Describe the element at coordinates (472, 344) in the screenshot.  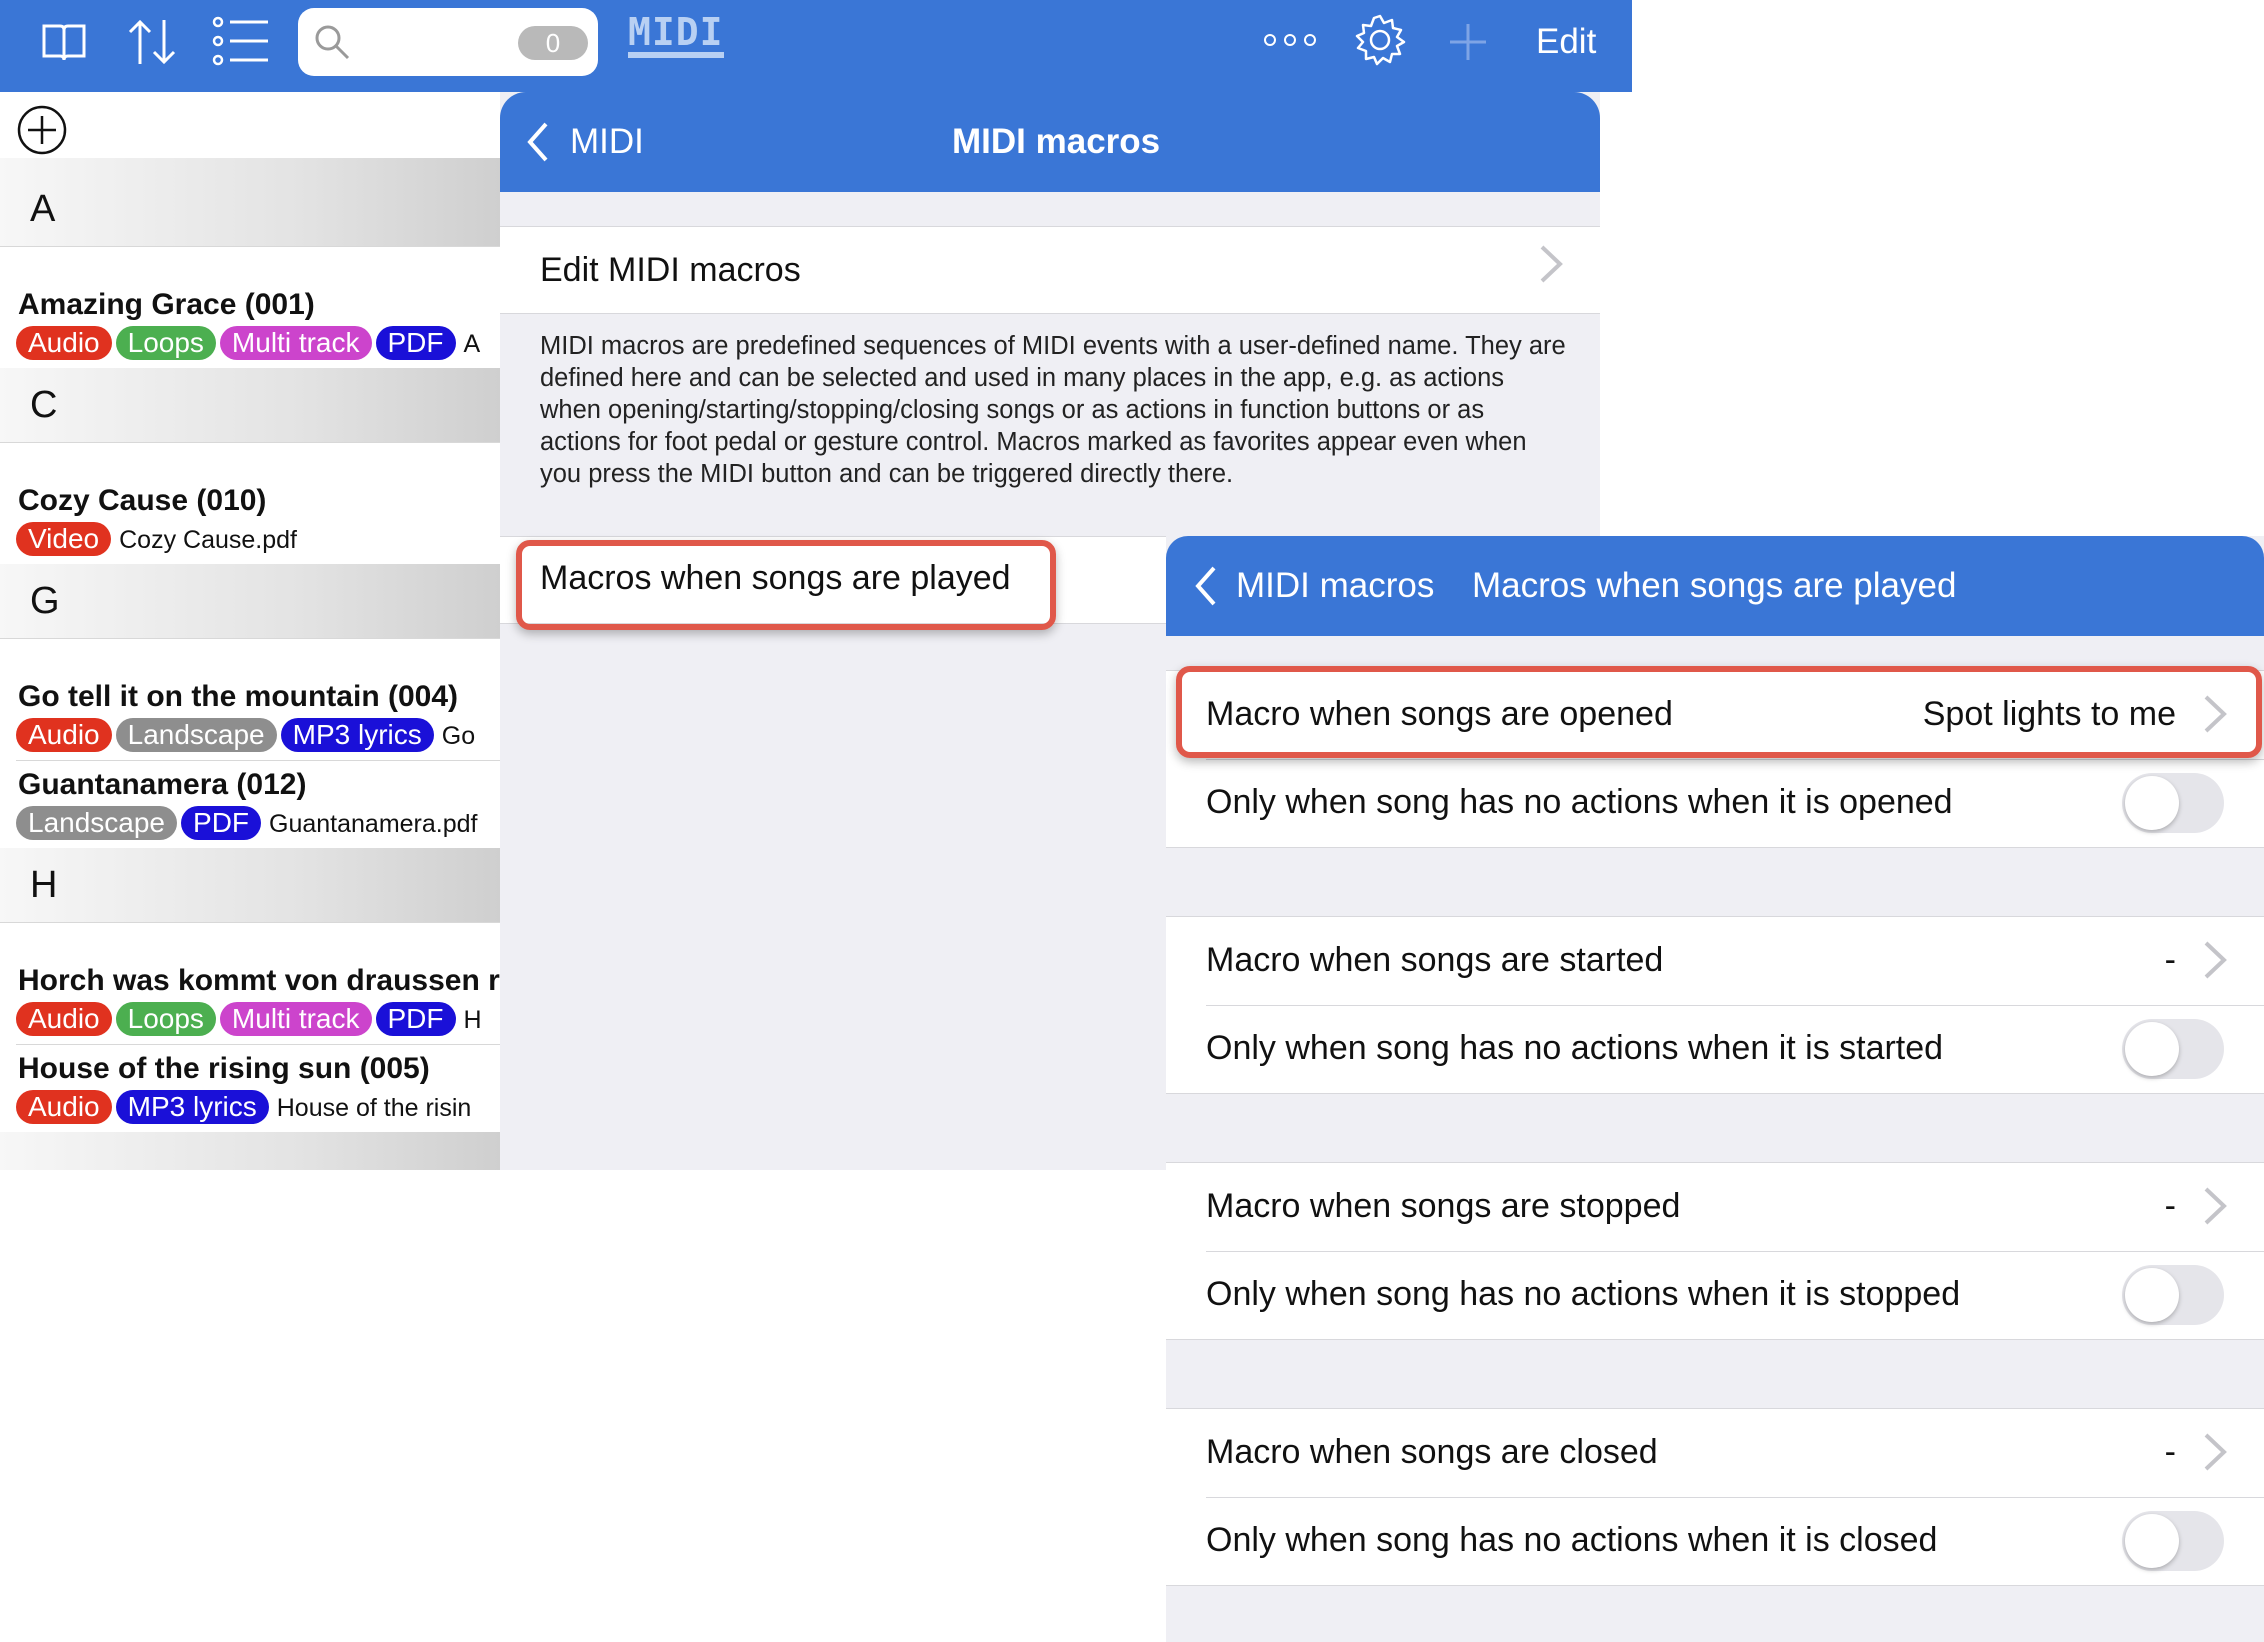
I see `song-filename: A` at that location.